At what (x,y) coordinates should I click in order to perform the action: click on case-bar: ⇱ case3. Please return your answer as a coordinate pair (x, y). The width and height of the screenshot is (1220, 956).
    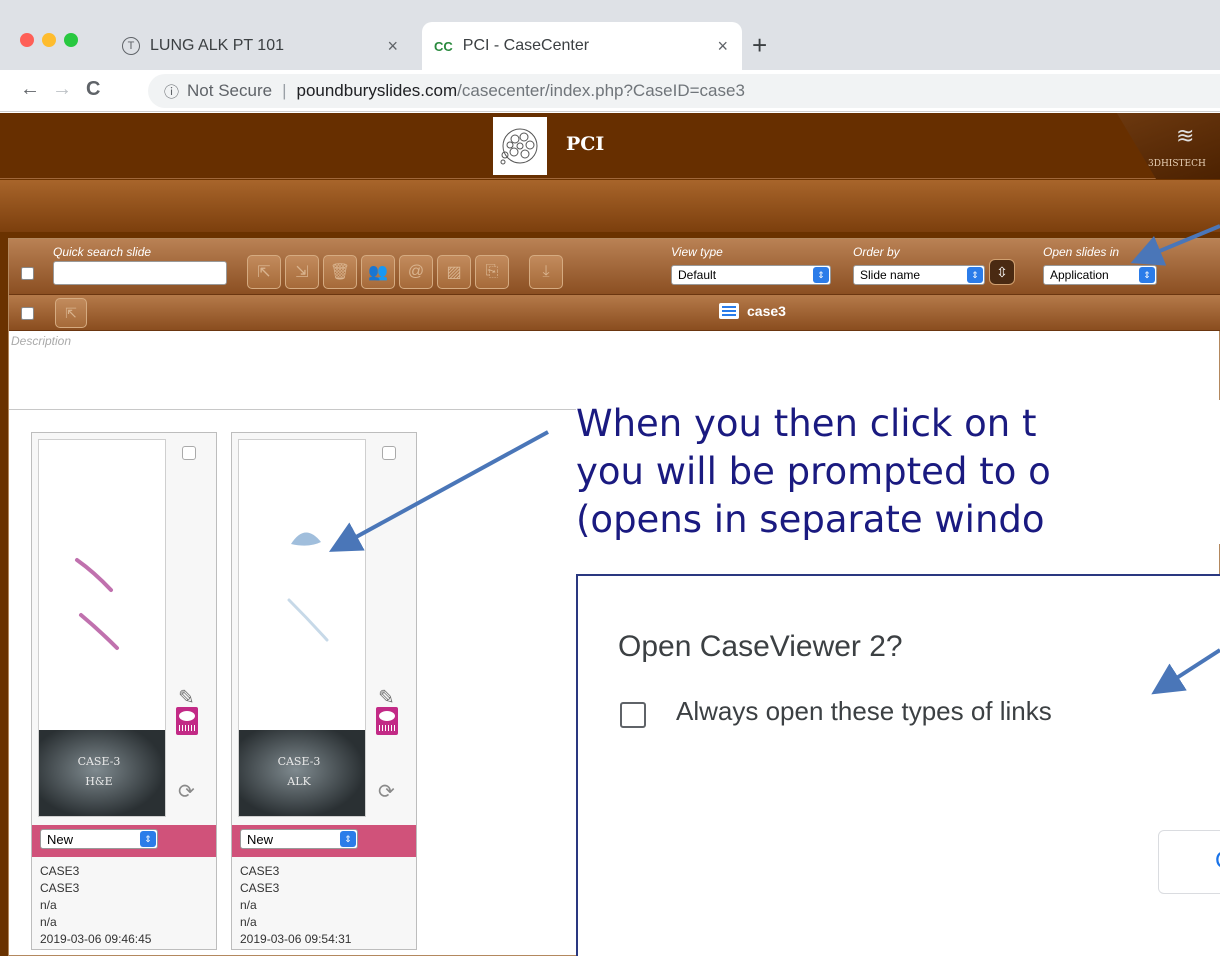
    Looking at the image, I should click on (614, 313).